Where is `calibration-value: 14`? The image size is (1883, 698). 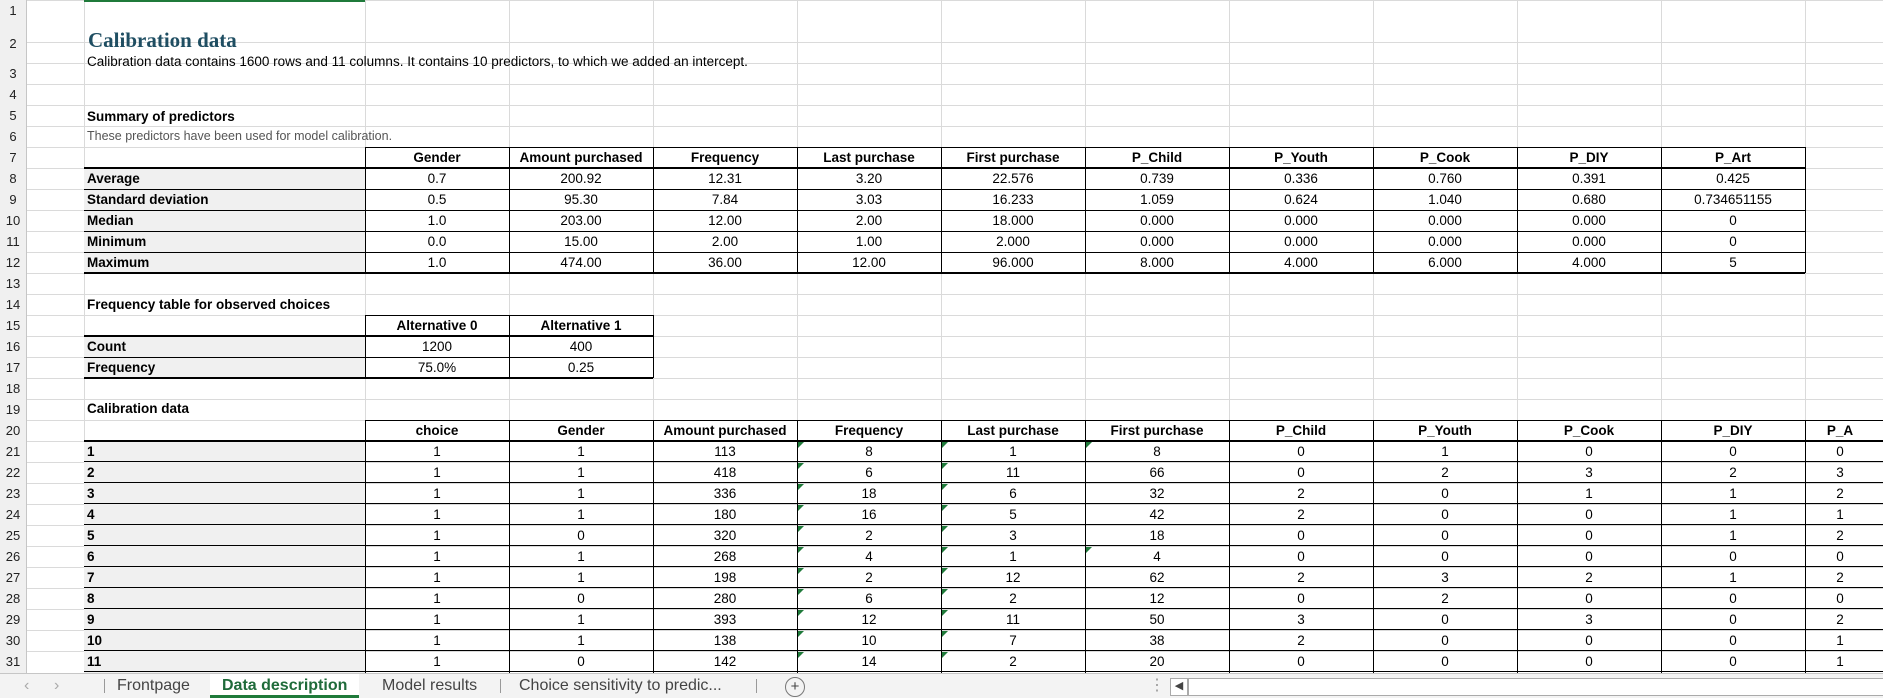
calibration-value: 14 is located at coordinates (869, 661).